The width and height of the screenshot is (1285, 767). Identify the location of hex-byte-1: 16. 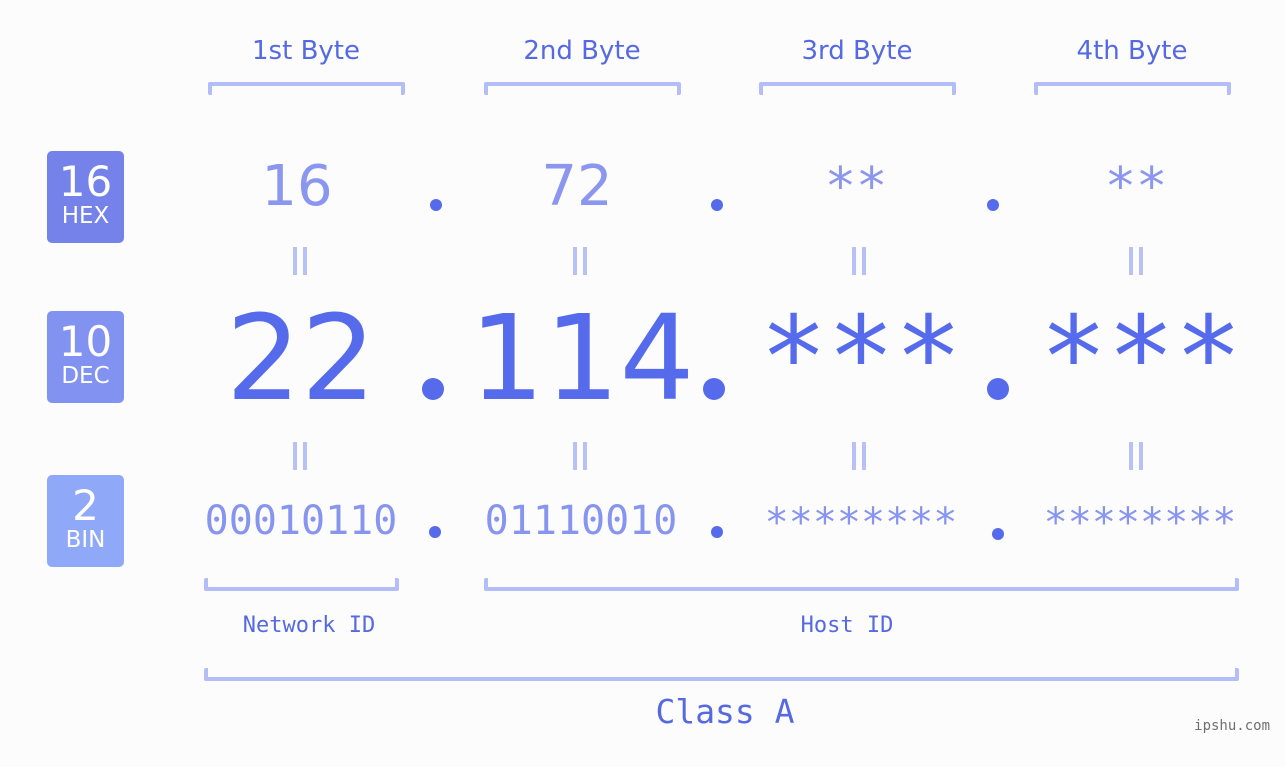
(297, 186).